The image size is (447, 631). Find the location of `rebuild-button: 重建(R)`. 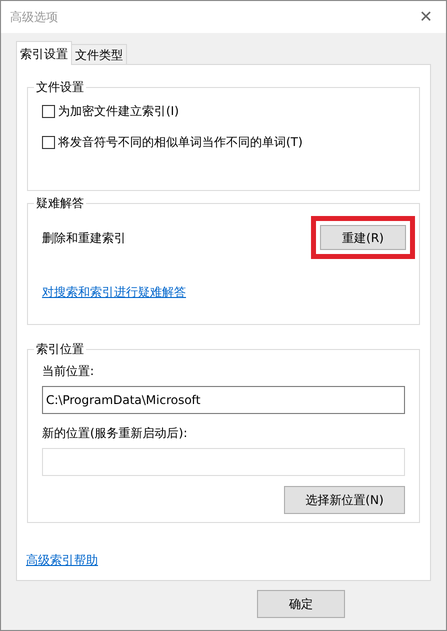

rebuild-button: 重建(R) is located at coordinates (363, 237).